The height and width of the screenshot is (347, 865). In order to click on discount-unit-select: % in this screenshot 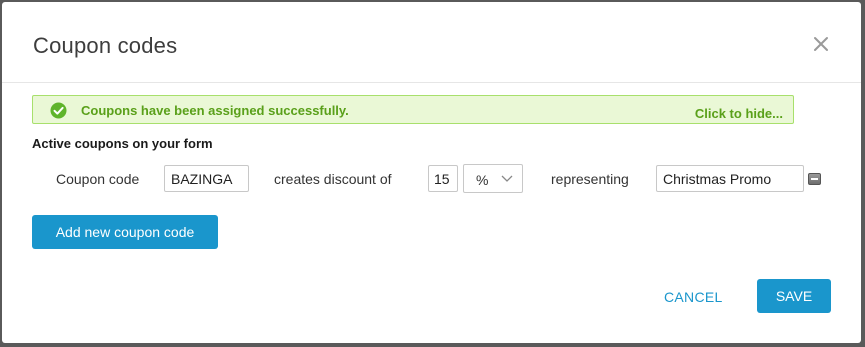, I will do `click(493, 178)`.